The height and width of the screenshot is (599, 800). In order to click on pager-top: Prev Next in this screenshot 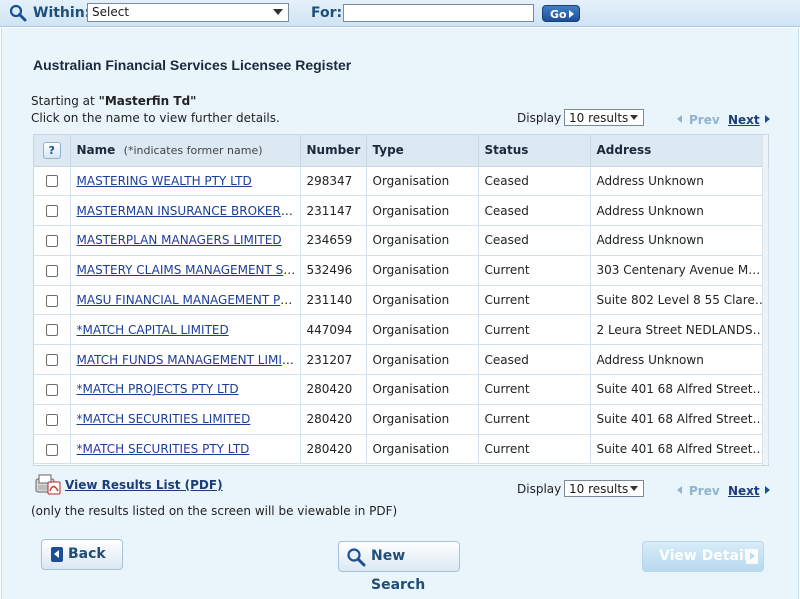, I will do `click(727, 120)`.